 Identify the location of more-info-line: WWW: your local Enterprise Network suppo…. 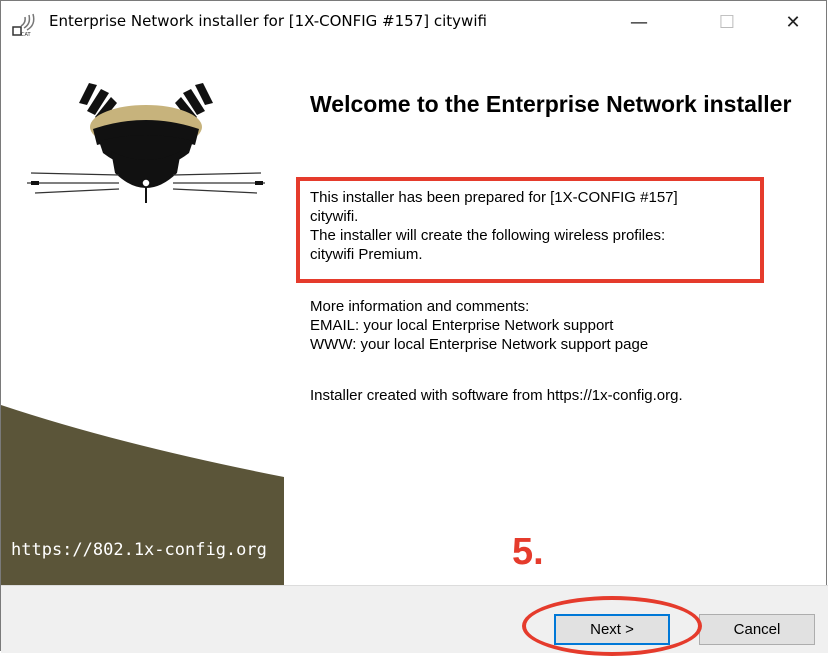
(479, 344).